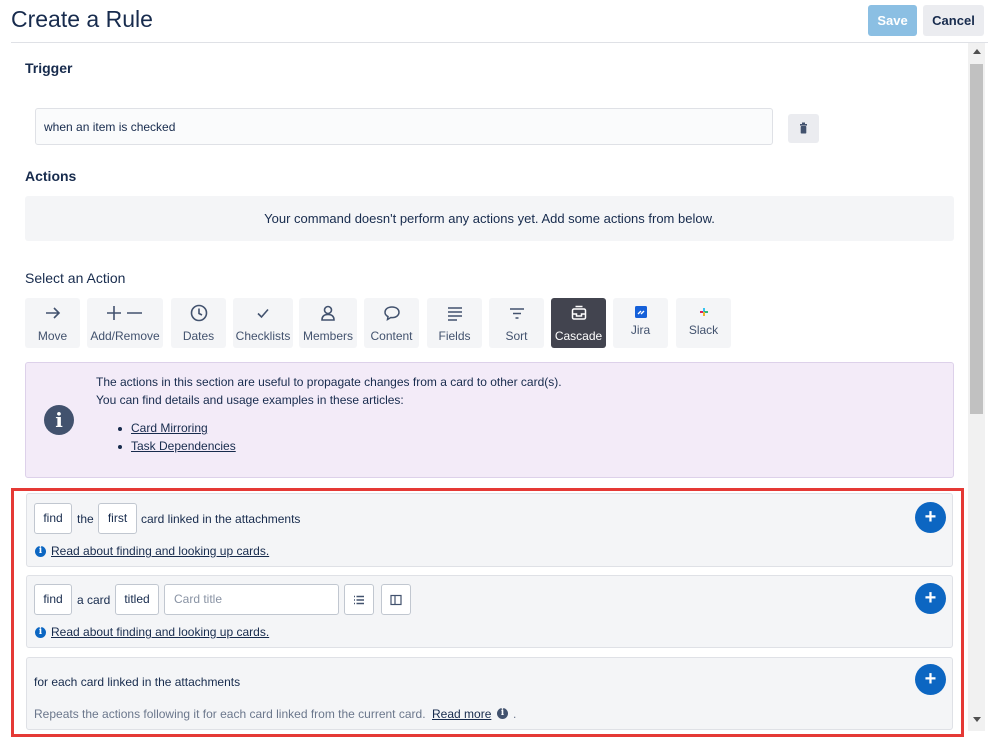 The height and width of the screenshot is (744, 999). Describe the element at coordinates (263, 323) in the screenshot. I see `action-tile-checklists: Checklists` at that location.